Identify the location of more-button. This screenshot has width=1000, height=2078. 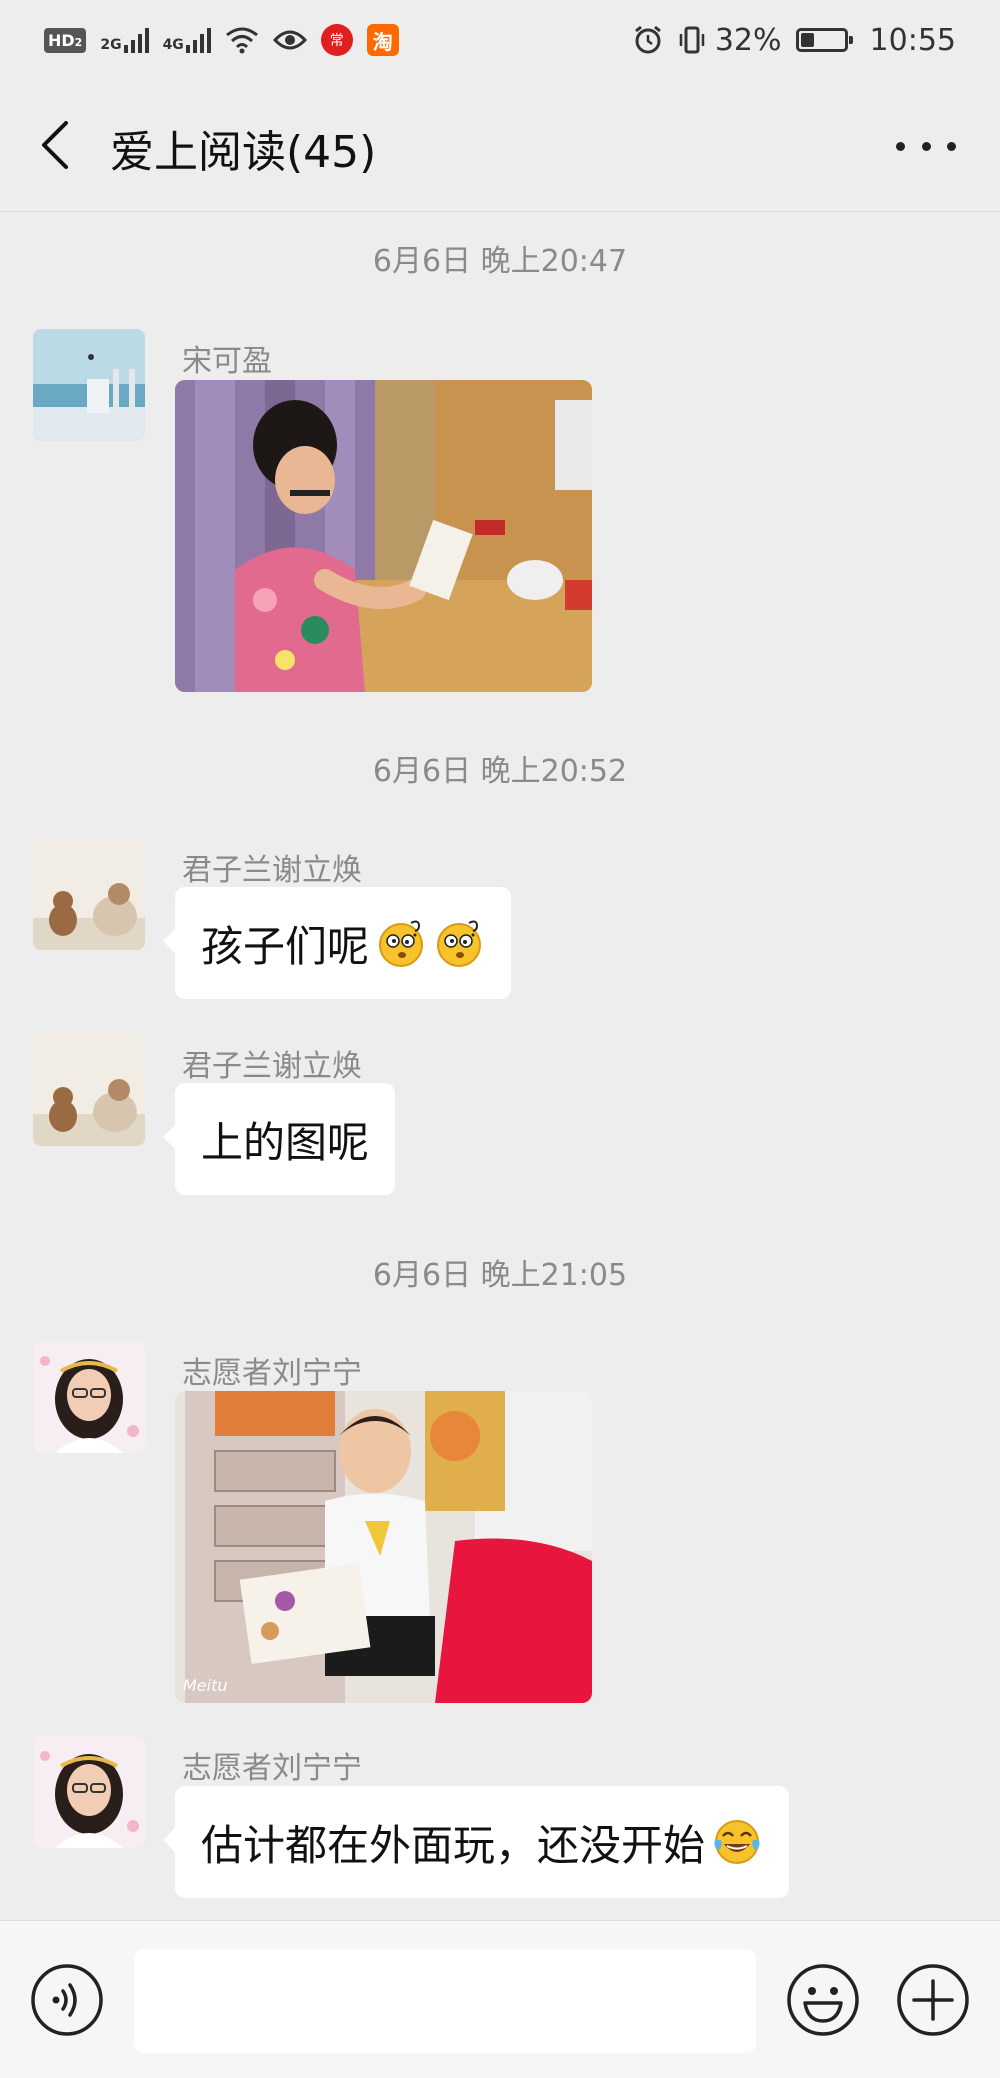
(926, 146).